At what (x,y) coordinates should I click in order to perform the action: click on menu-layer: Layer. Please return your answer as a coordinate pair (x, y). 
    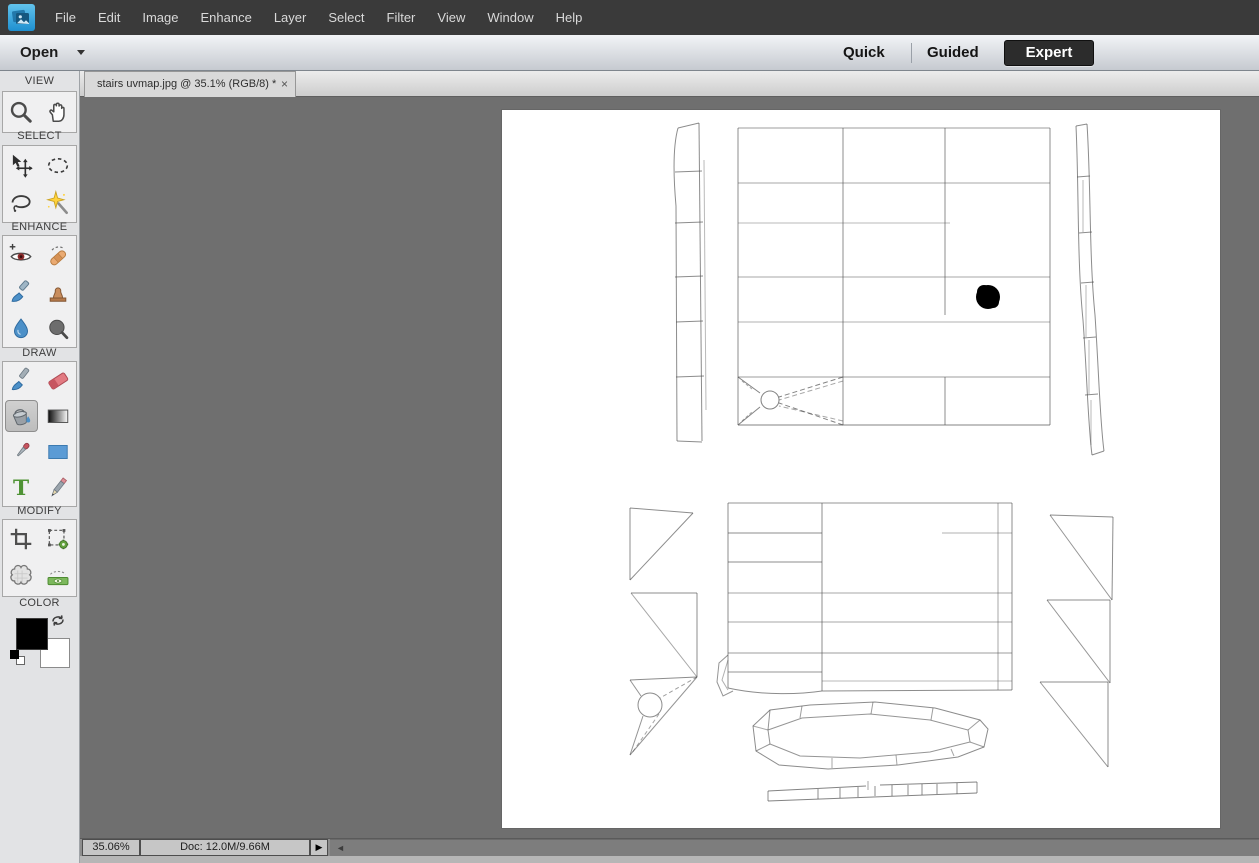
    Looking at the image, I should click on (290, 17).